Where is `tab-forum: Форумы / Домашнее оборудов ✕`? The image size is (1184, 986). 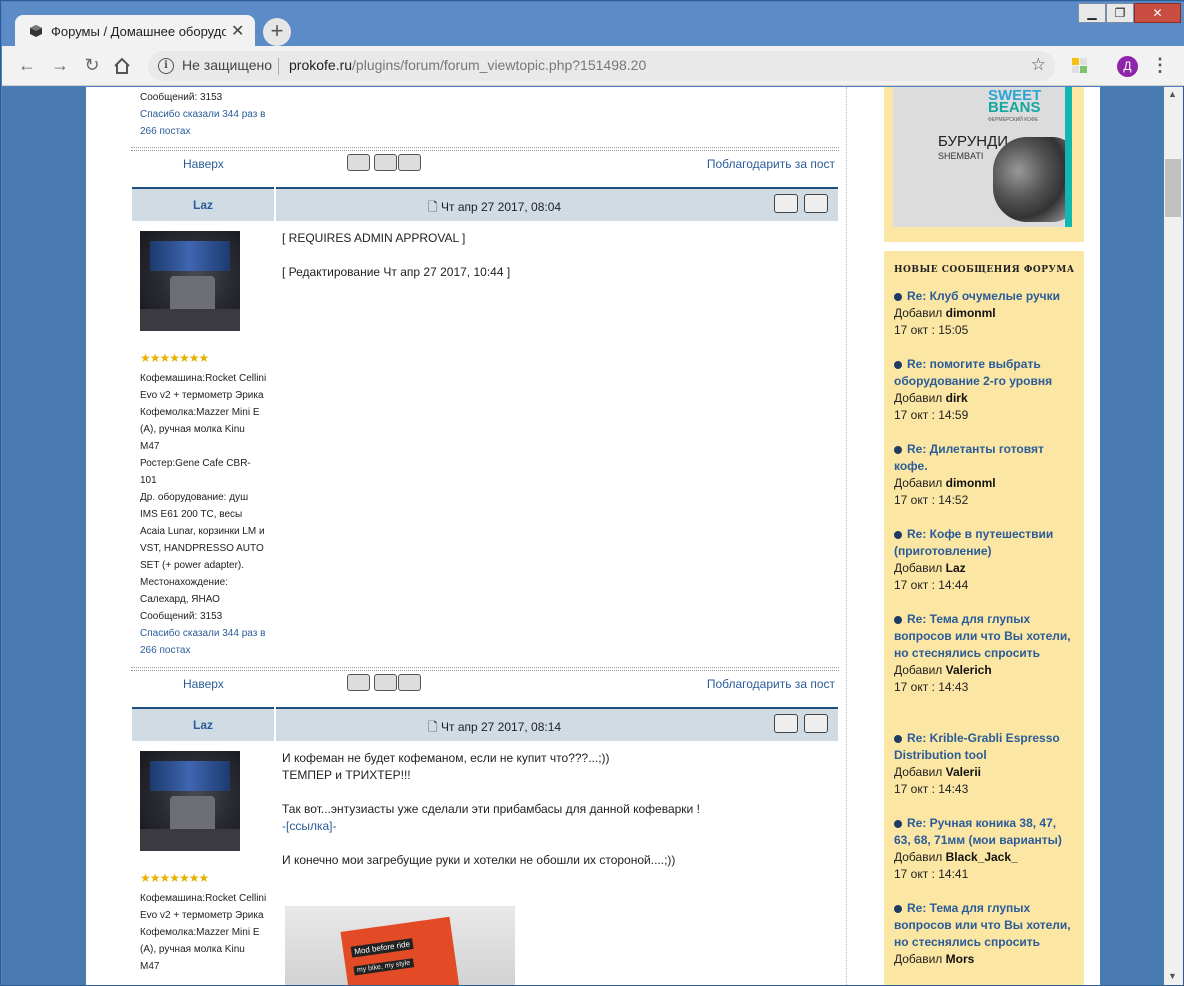
tab-forum: Форумы / Домашнее оборудов ✕ is located at coordinates (135, 31).